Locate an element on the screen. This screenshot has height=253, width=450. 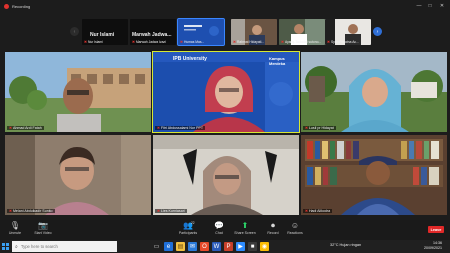
search-icon: ⌕ is located at coordinates (16, 246).